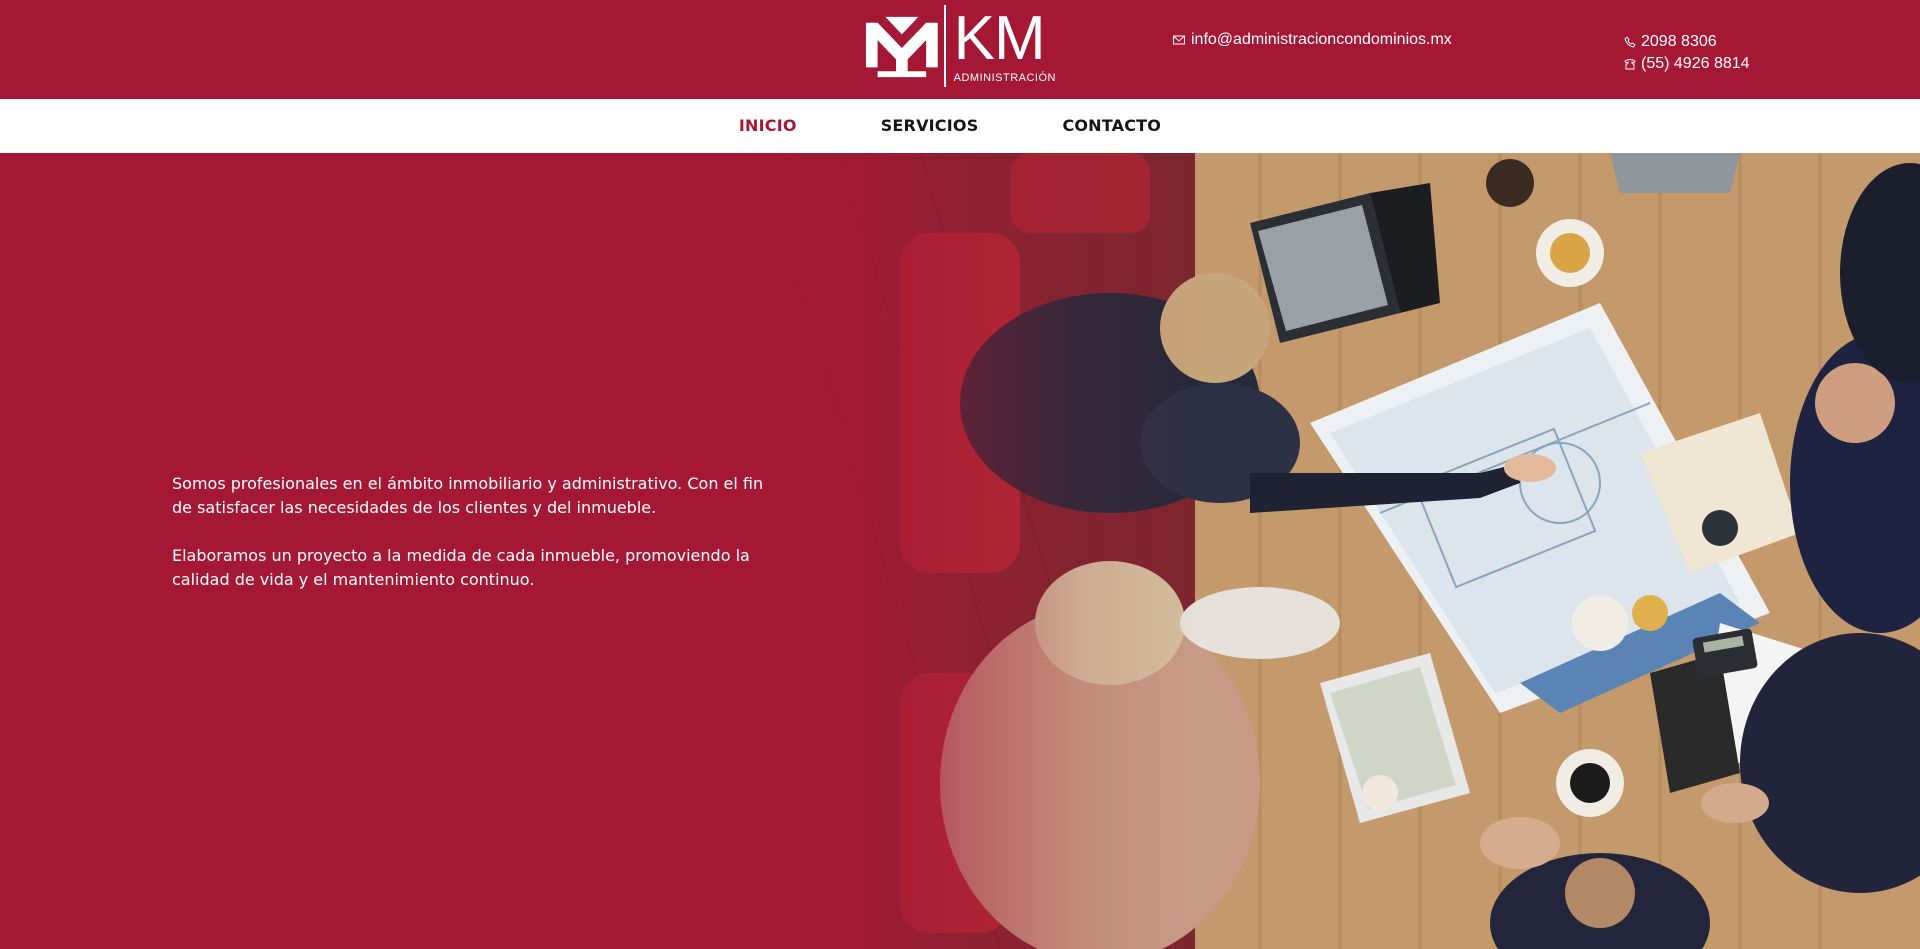  I want to click on phone-row: 2098 8306, so click(1687, 42).